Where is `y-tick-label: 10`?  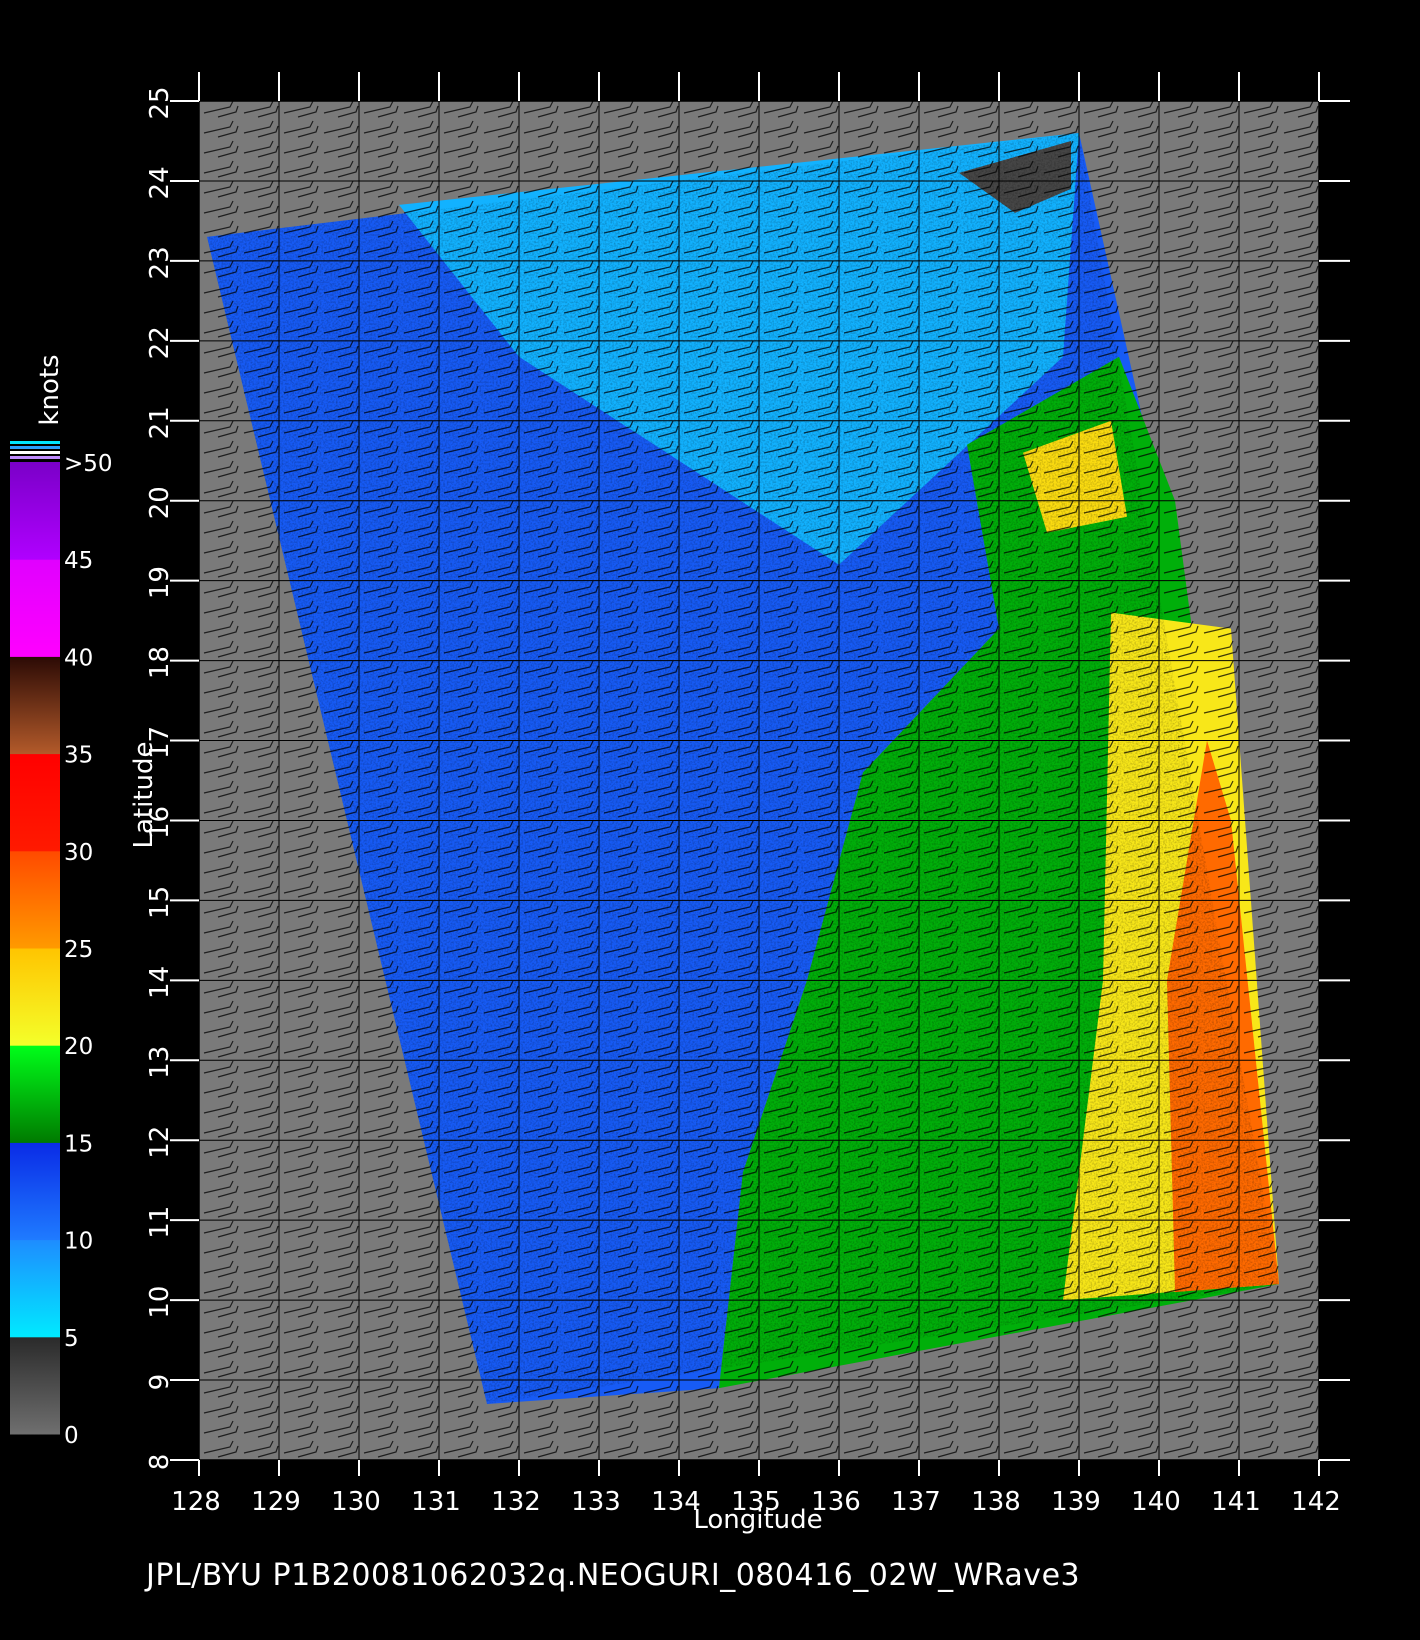 y-tick-label: 10 is located at coordinates (160, 1302).